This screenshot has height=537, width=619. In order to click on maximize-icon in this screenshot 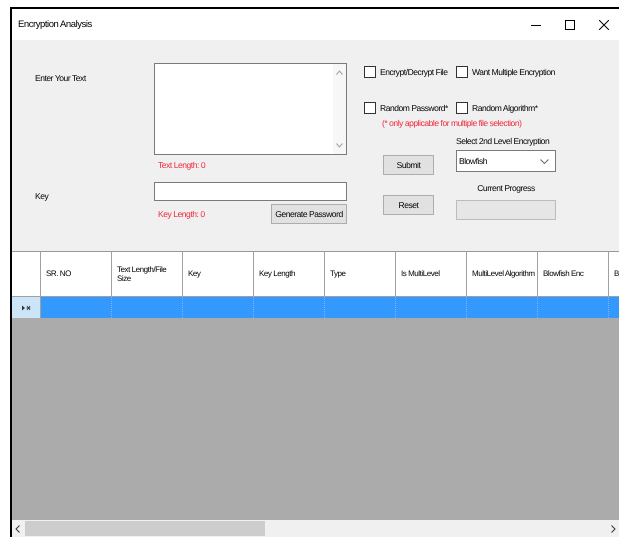, I will do `click(570, 25)`.